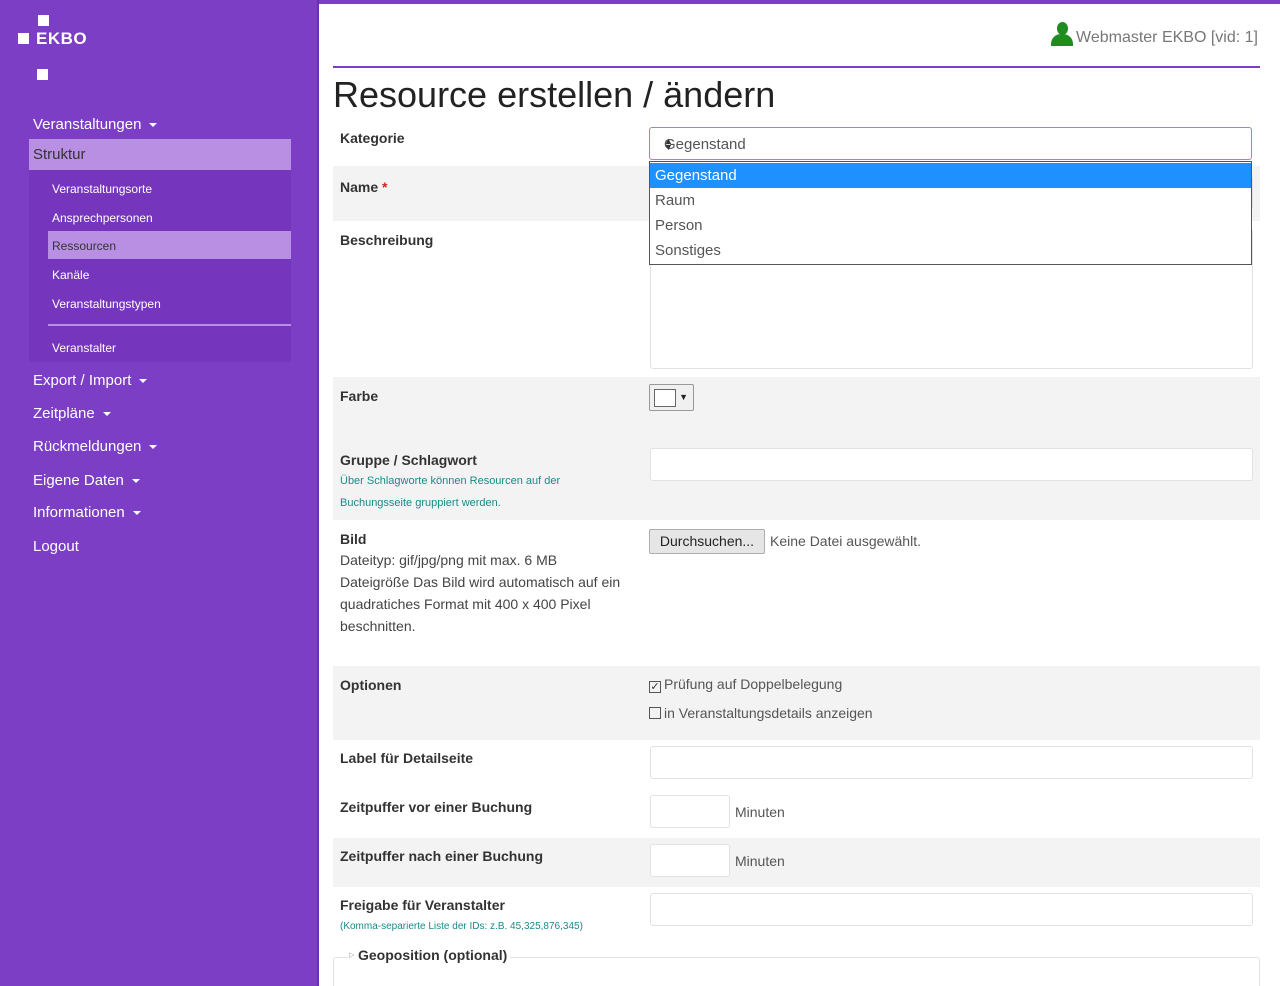  Describe the element at coordinates (385, 187) in the screenshot. I see `required-mark: *` at that location.